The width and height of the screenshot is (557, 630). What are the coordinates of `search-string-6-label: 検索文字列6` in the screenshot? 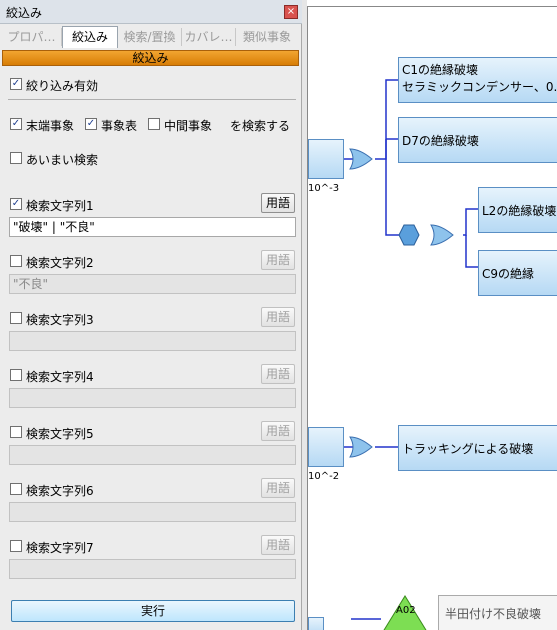 It's located at (60, 491).